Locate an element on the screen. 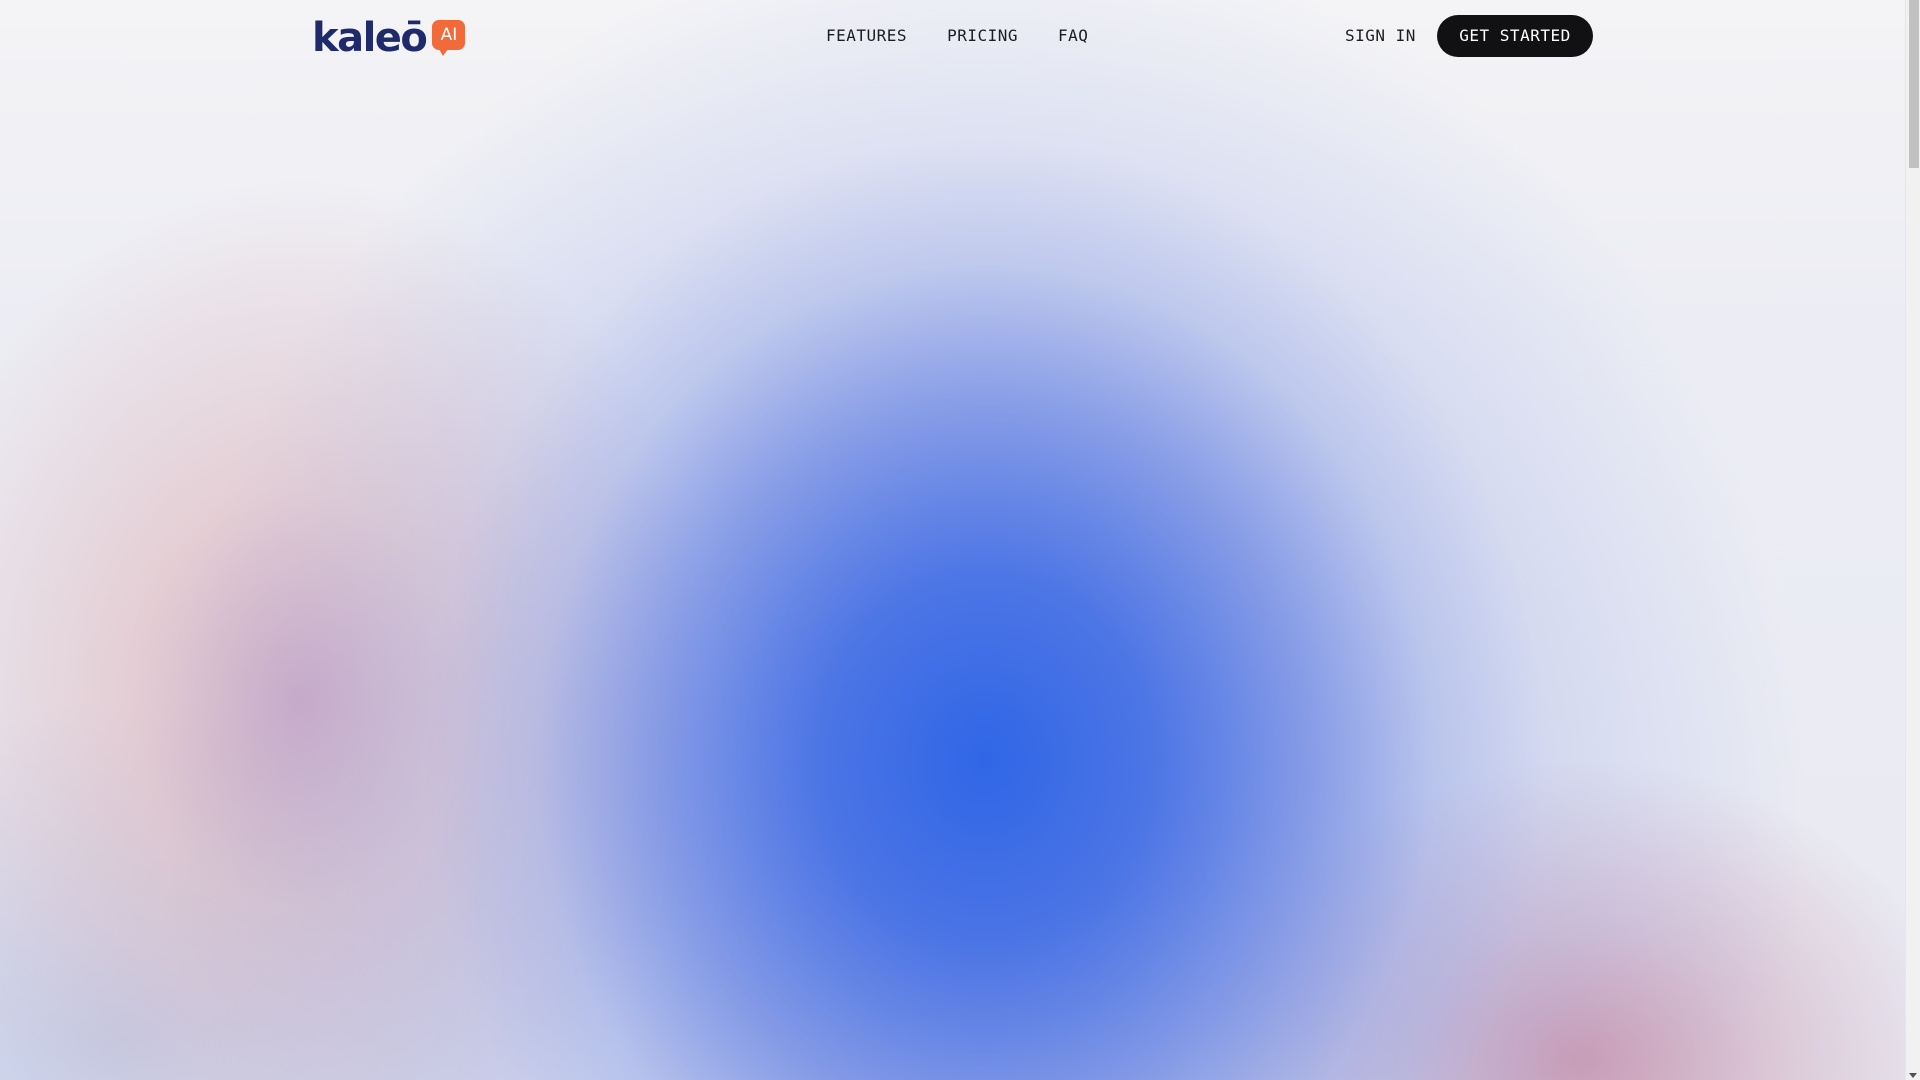  get-started-button: GET STARTED is located at coordinates (1515, 36).